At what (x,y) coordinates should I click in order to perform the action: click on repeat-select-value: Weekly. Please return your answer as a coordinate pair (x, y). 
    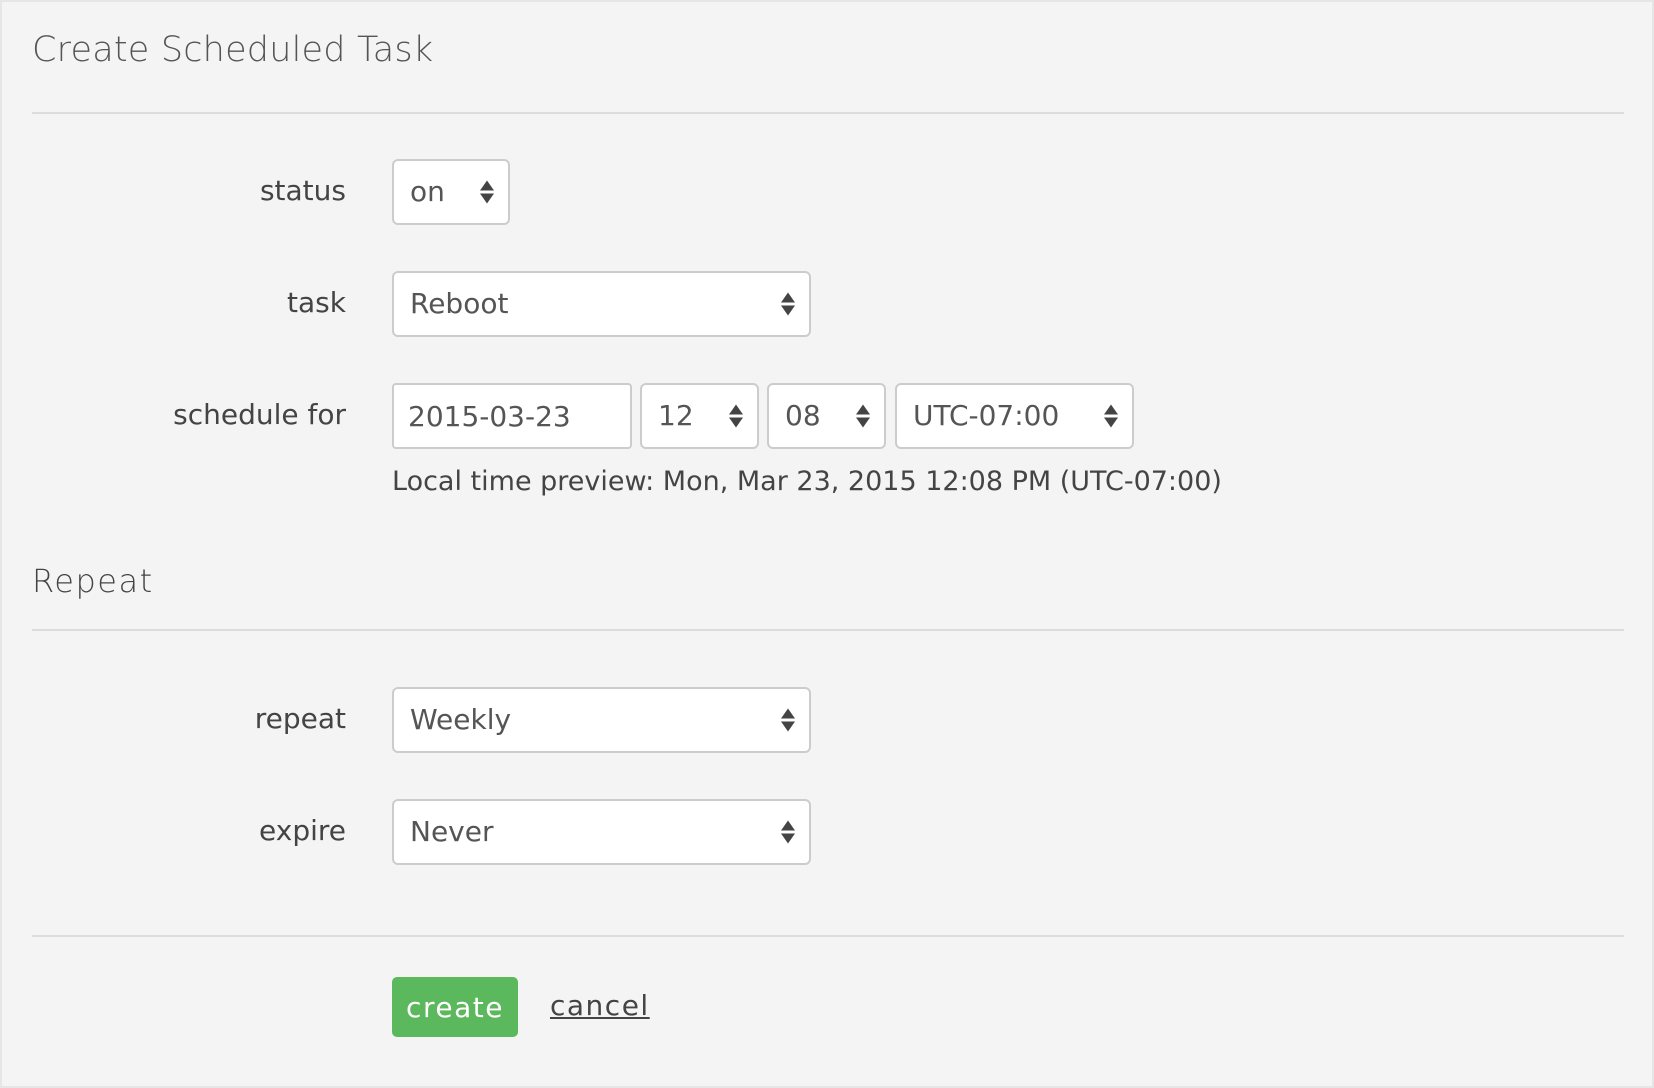
    Looking at the image, I should click on (461, 719).